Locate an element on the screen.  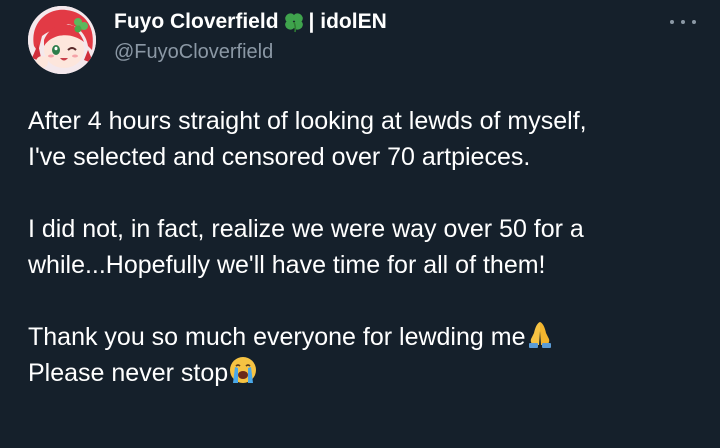
more-dots-icon is located at coordinates (683, 22).